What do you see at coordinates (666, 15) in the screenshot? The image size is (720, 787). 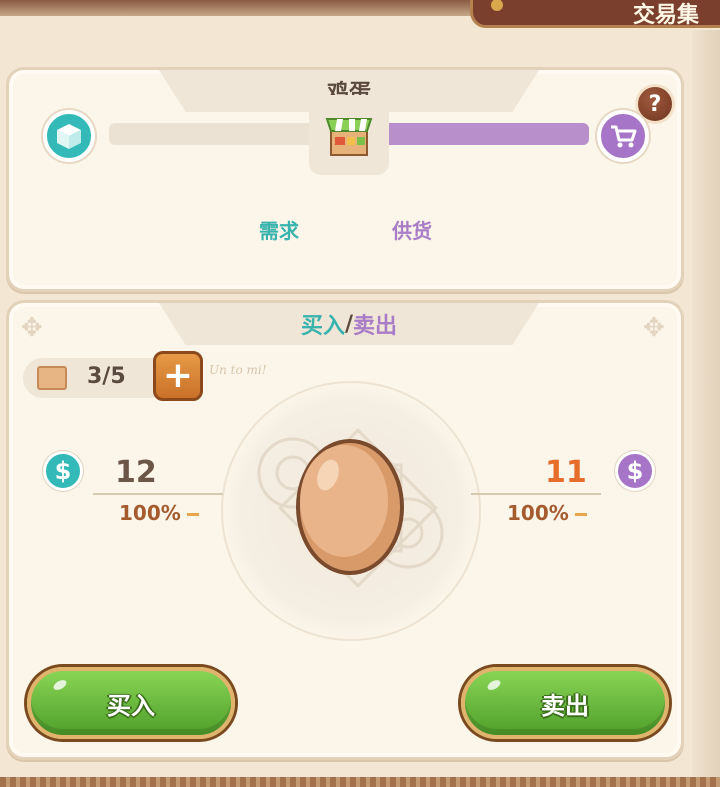 I see `tab-title: 交易集` at bounding box center [666, 15].